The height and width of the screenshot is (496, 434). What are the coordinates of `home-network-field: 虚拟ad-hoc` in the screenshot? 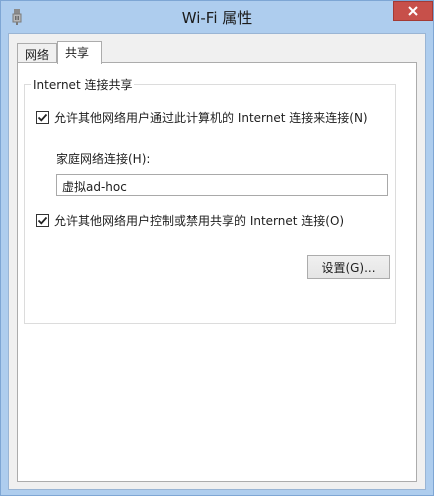 It's located at (222, 185).